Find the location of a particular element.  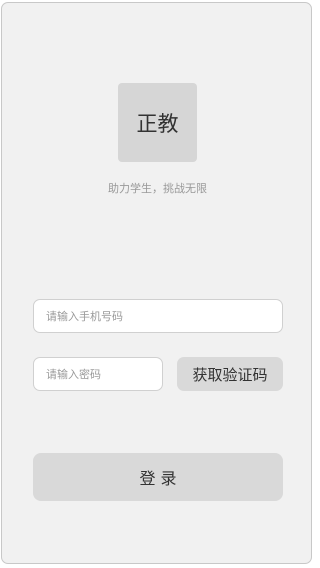

get-verification-code-button: 获取验证码 is located at coordinates (230, 374).